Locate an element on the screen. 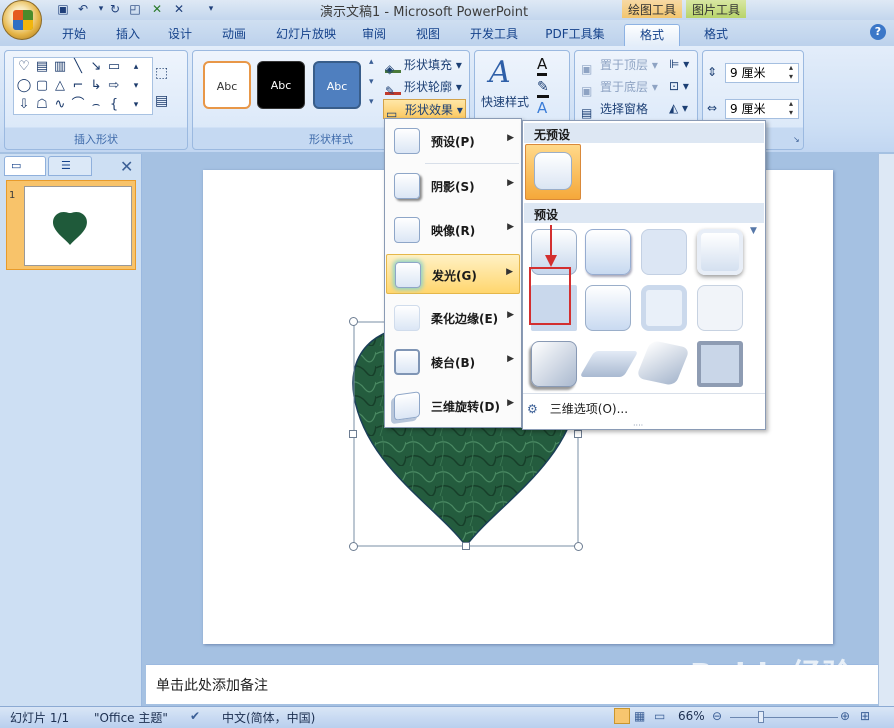 The image size is (894, 728). tab-slideshow: 幻灯片放映 is located at coordinates (306, 35).